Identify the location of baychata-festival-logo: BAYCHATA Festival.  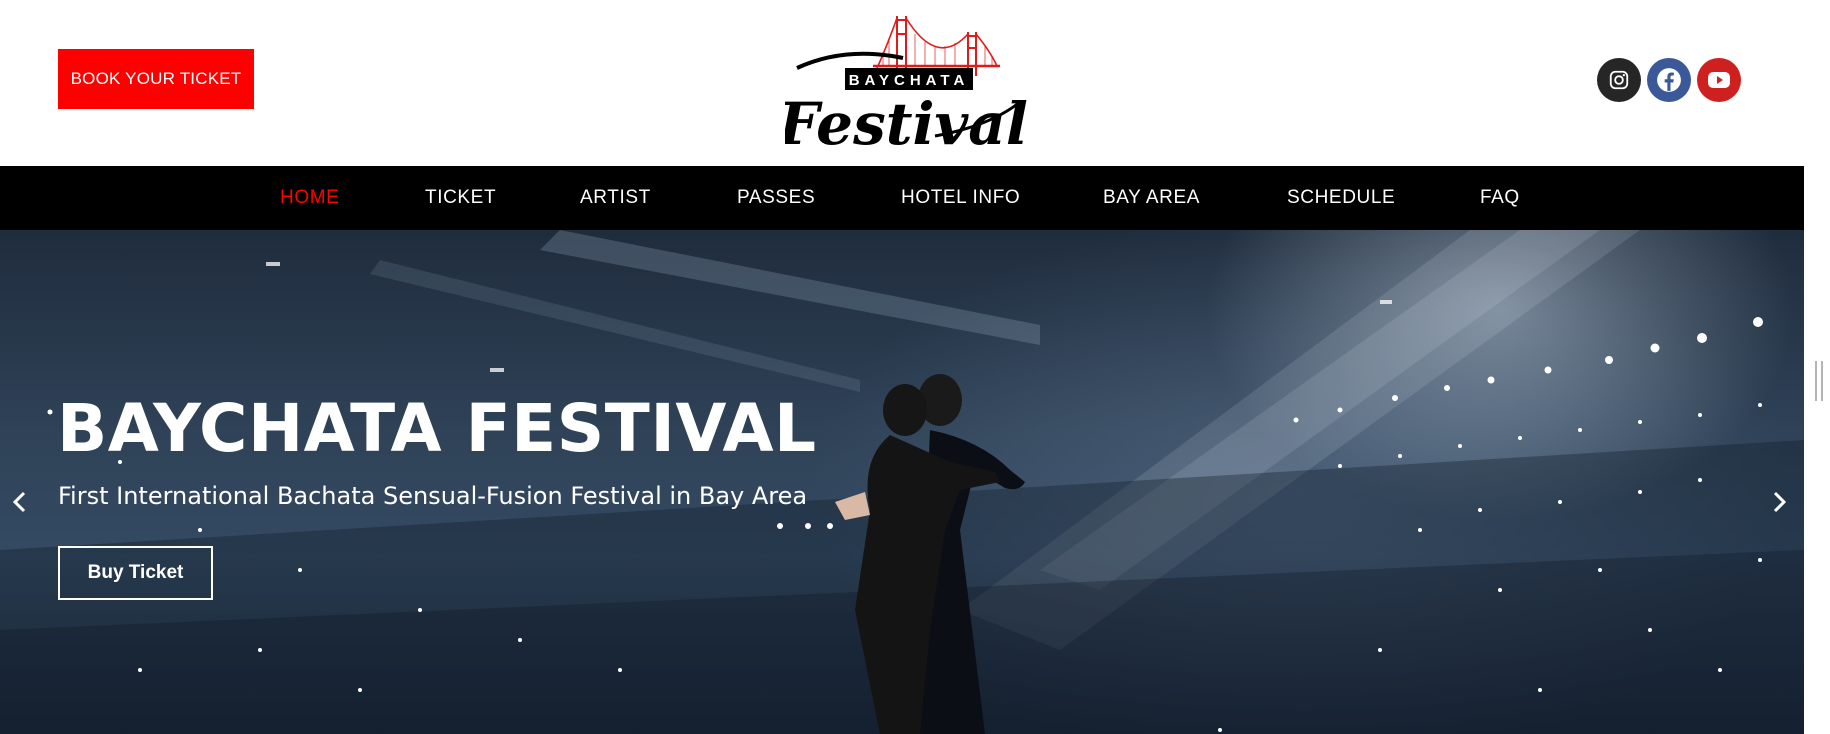
(907, 81).